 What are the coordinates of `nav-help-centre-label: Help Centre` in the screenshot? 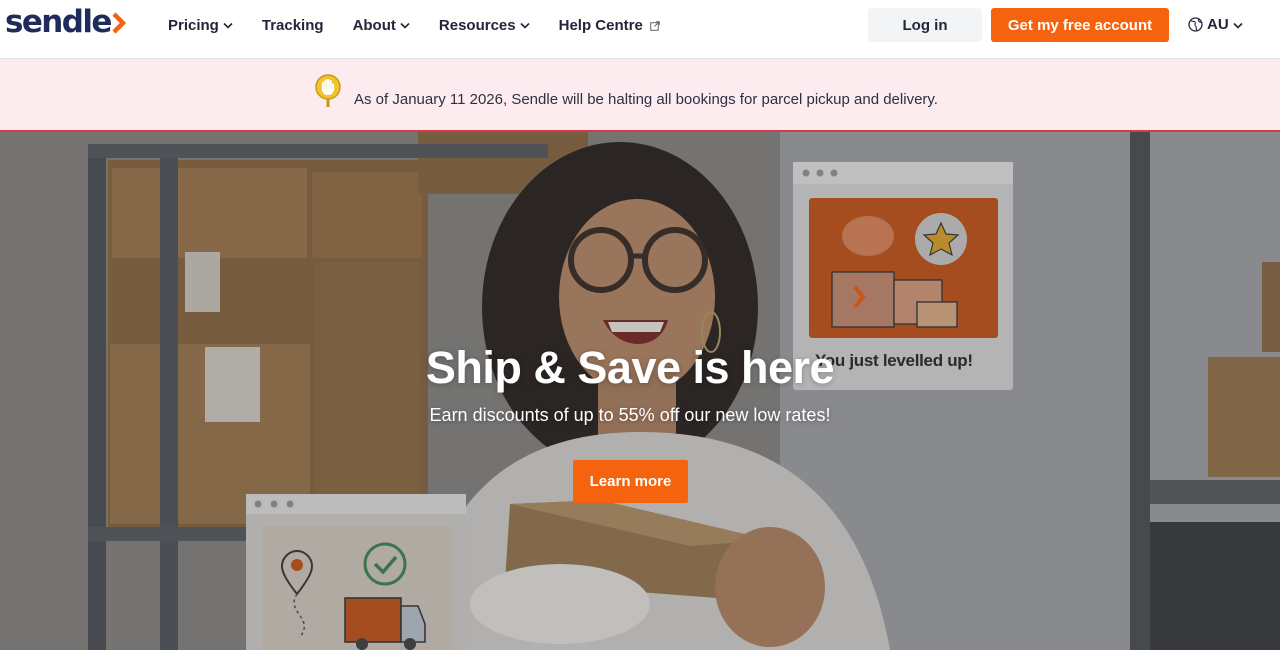 It's located at (600, 25).